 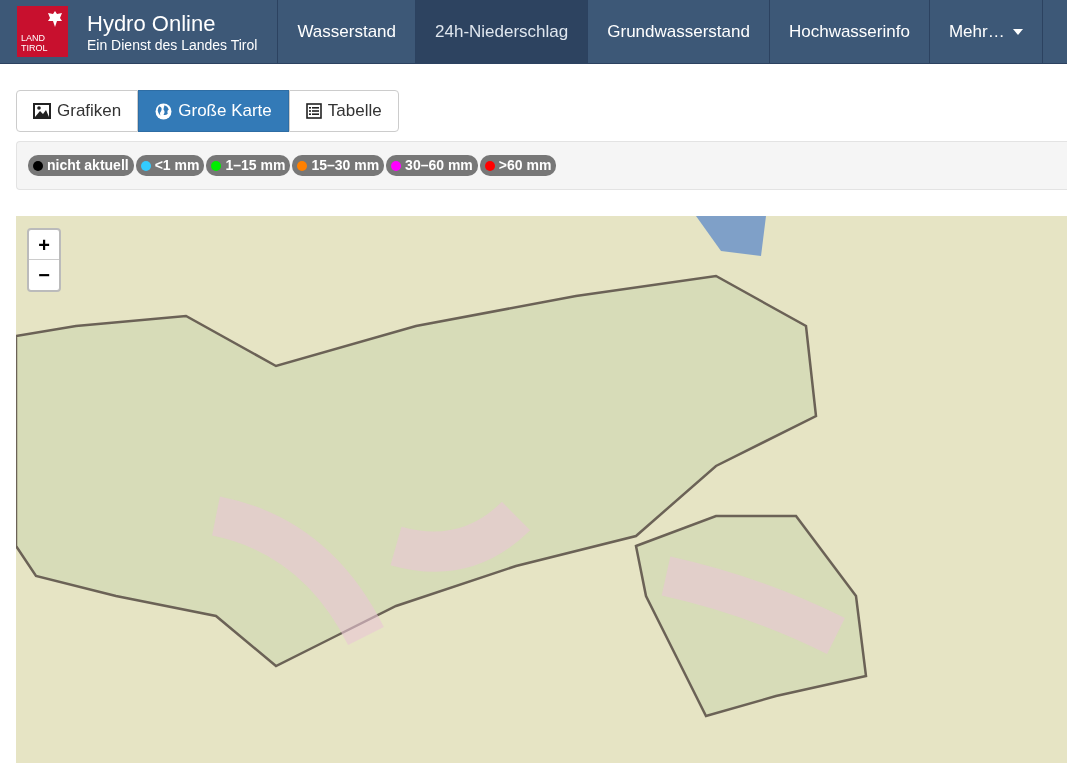 What do you see at coordinates (81, 165) in the screenshot?
I see `legend-badge: nicht aktuell` at bounding box center [81, 165].